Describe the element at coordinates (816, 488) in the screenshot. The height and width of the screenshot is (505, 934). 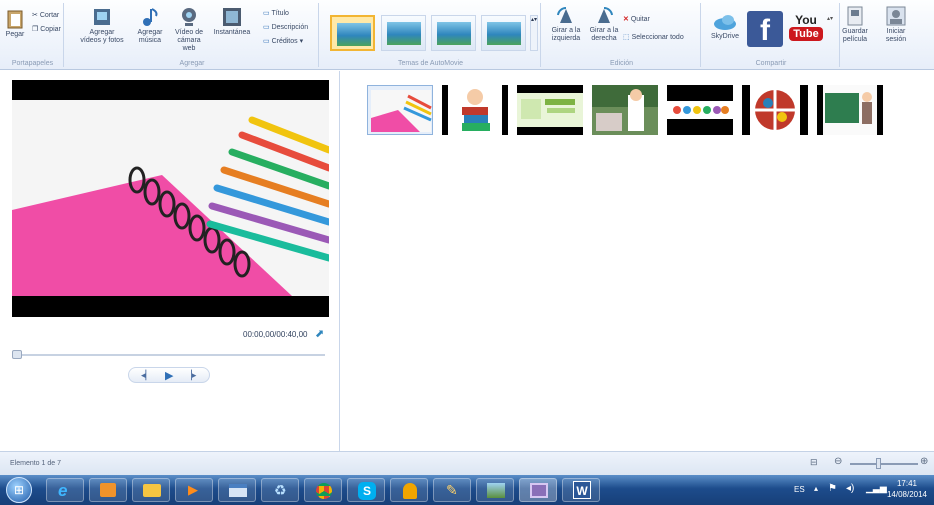
I see `tray-arrow-icon: ▴` at that location.